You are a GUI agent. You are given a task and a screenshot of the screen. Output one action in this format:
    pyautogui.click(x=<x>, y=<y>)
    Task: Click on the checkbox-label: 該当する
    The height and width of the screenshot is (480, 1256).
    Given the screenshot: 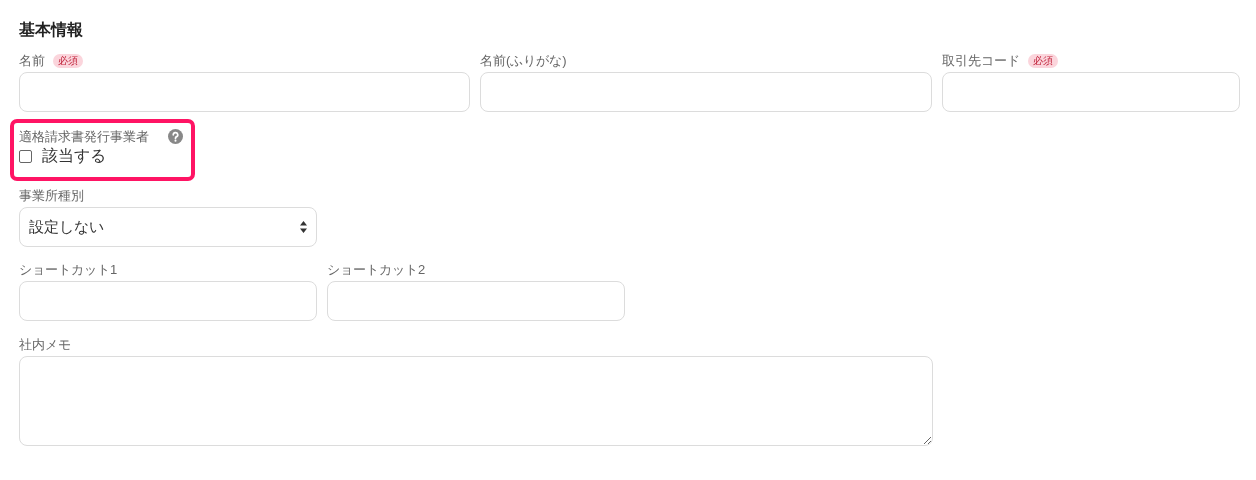 What is the action you would take?
    pyautogui.click(x=74, y=156)
    